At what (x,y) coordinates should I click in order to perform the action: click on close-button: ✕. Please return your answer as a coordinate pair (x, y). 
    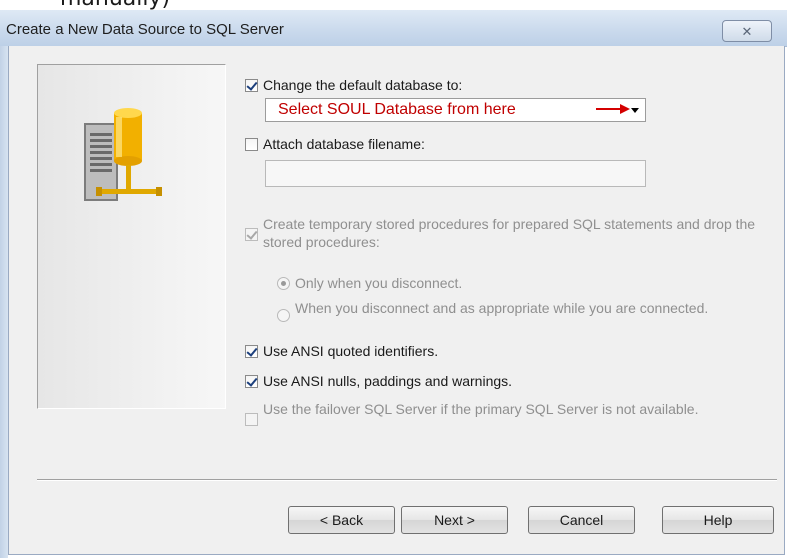
    Looking at the image, I should click on (747, 31).